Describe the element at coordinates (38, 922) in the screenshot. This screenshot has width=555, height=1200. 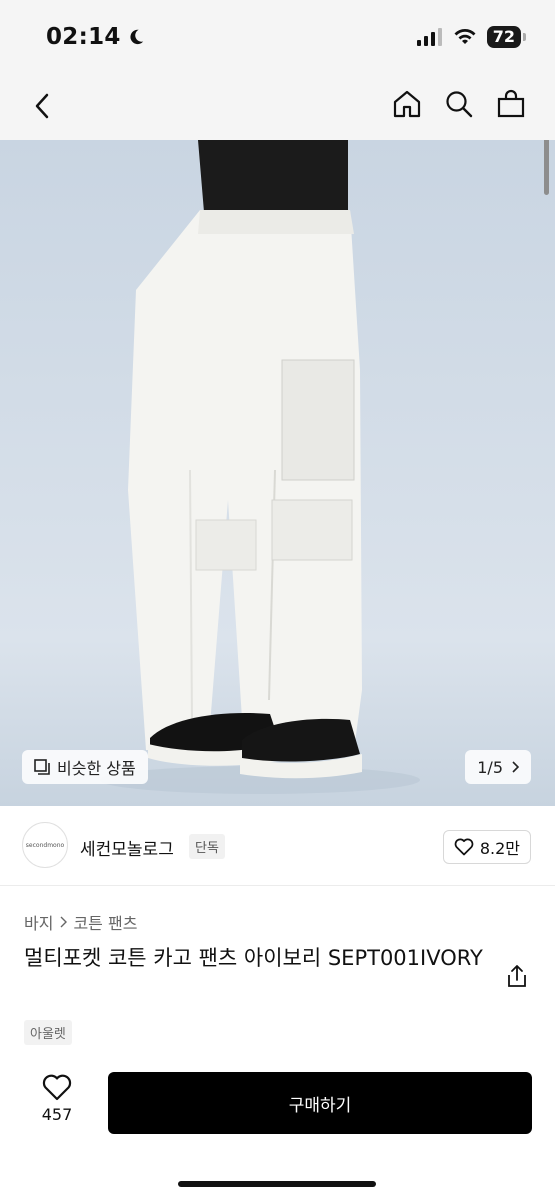
I see `breadcrumb-item-category: 바지` at that location.